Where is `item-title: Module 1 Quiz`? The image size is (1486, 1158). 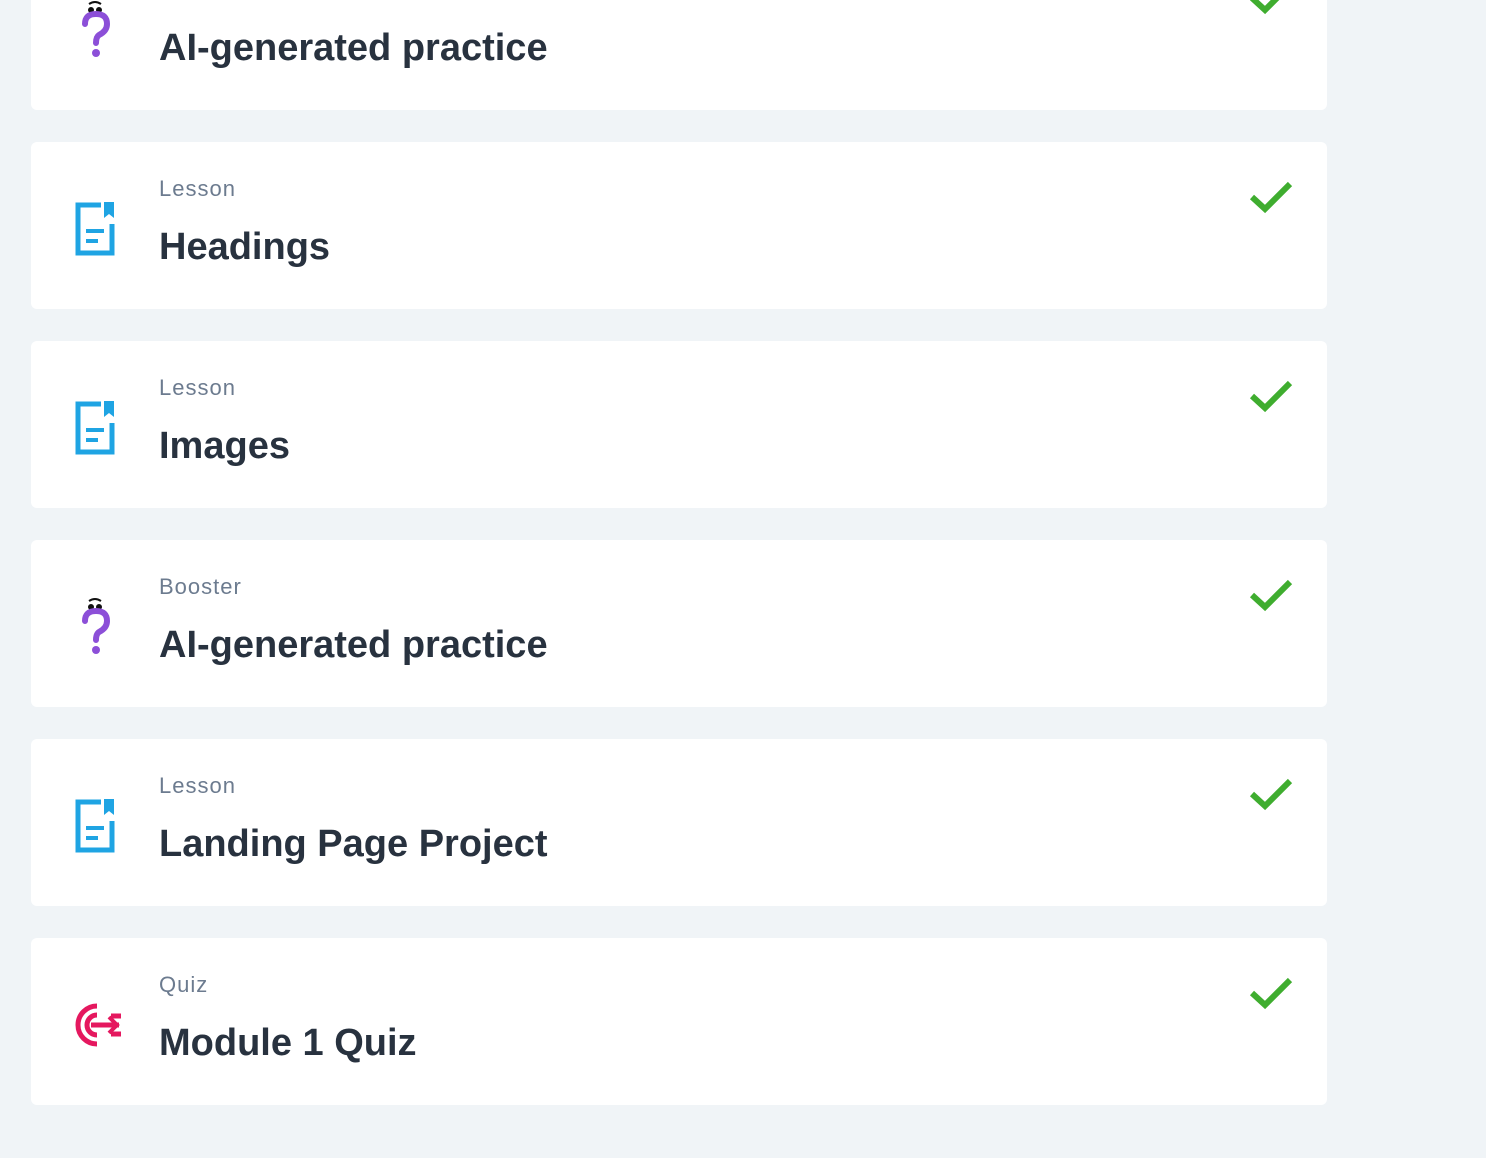 item-title: Module 1 Quiz is located at coordinates (288, 1043).